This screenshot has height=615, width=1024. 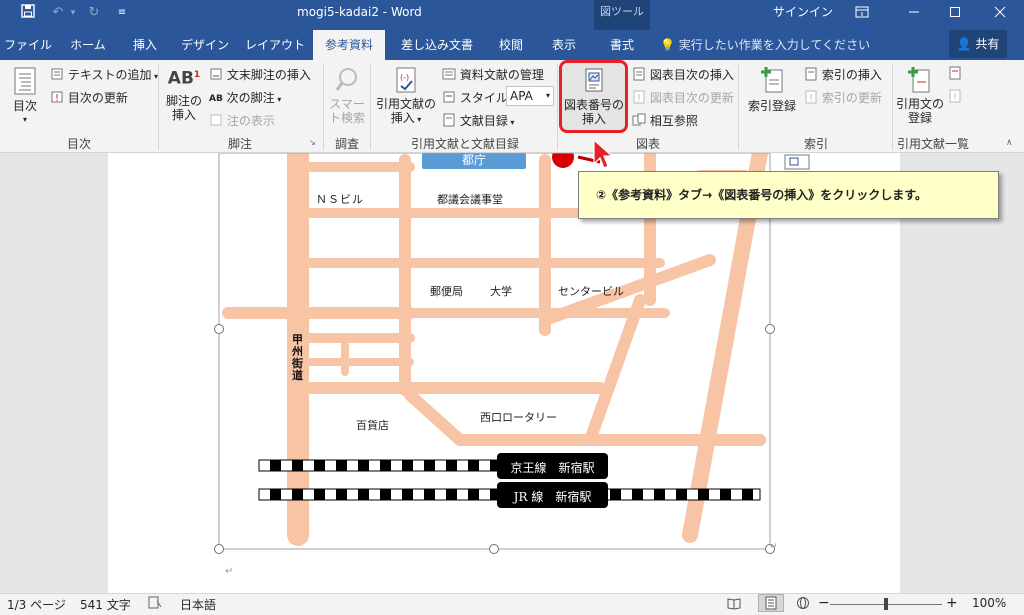 I want to click on update-index-button: ! 索引の更新, so click(x=843, y=98).